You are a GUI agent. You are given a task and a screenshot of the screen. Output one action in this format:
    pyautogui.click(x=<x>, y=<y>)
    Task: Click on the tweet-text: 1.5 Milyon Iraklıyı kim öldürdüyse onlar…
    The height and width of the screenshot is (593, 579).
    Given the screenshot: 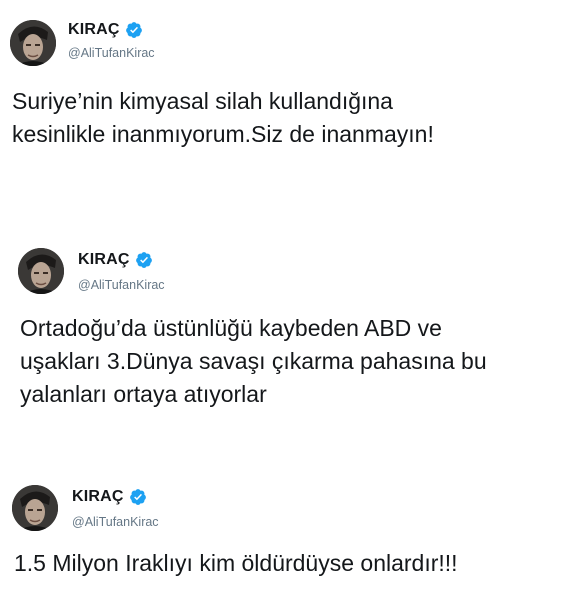 What is the action you would take?
    pyautogui.click(x=236, y=563)
    